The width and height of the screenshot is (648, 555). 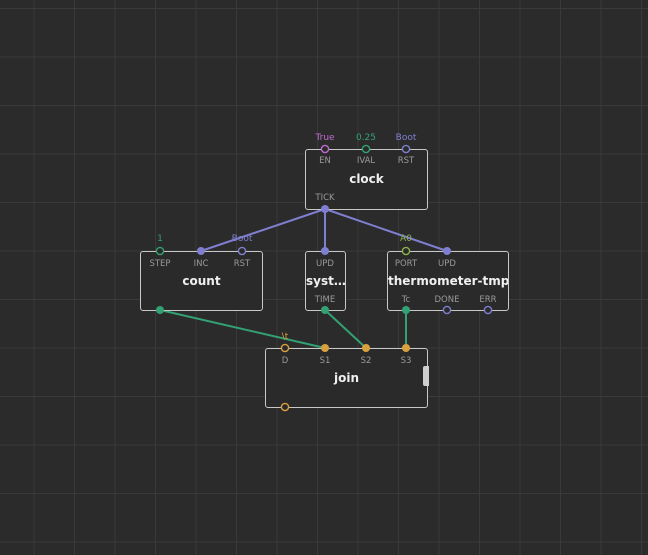 What do you see at coordinates (366, 348) in the screenshot?
I see `pin-s2` at bounding box center [366, 348].